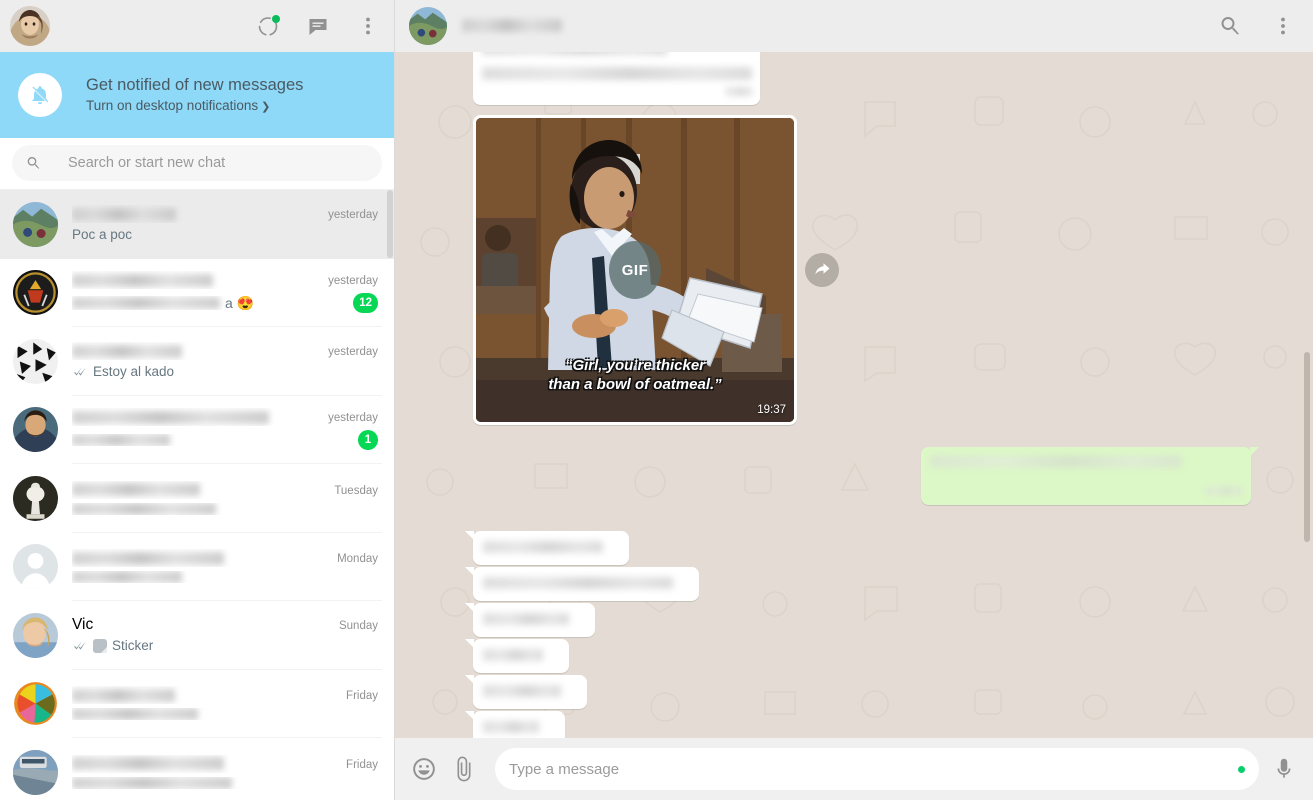  What do you see at coordinates (225, 303) in the screenshot?
I see `chat-list-item-bottom: a 😍 12` at bounding box center [225, 303].